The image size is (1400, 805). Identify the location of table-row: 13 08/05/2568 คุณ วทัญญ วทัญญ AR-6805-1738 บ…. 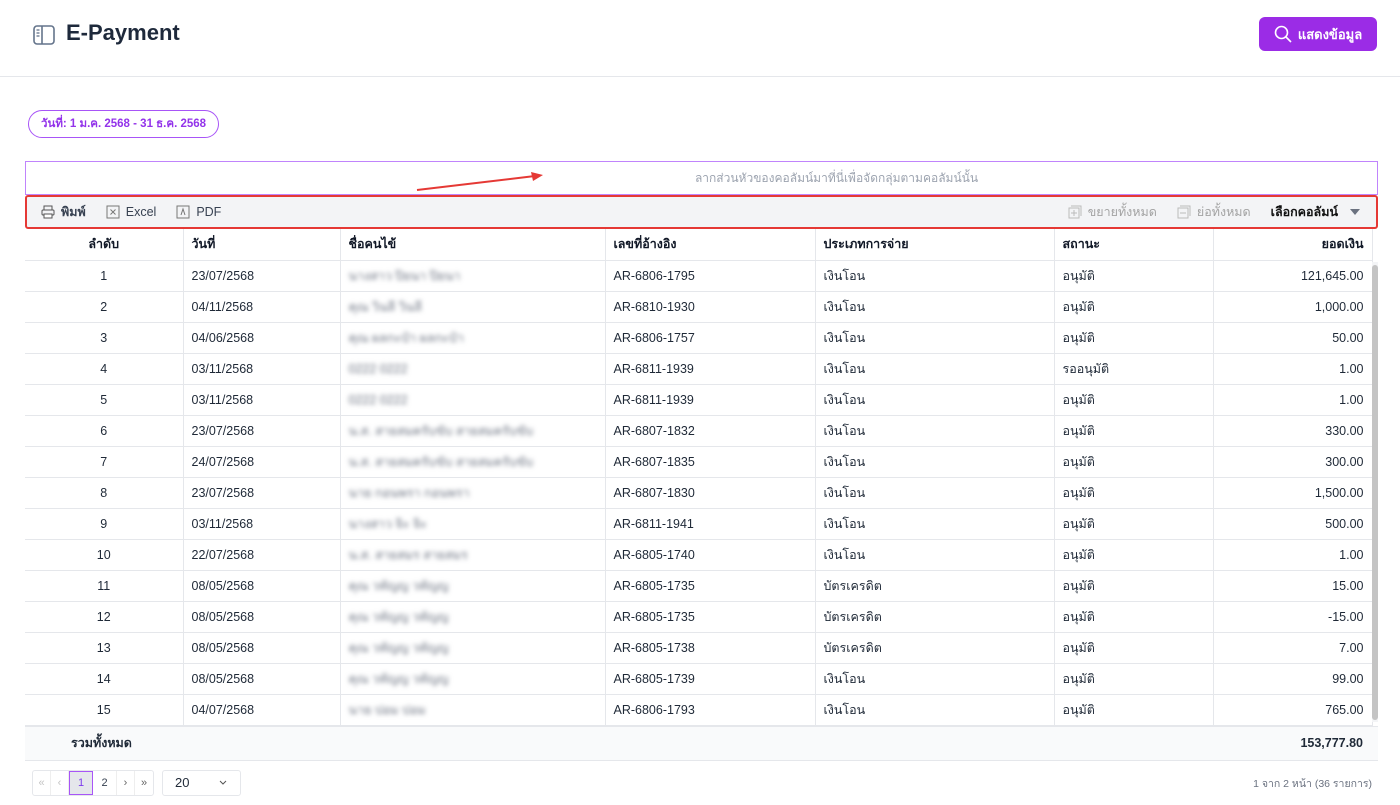
(699, 648).